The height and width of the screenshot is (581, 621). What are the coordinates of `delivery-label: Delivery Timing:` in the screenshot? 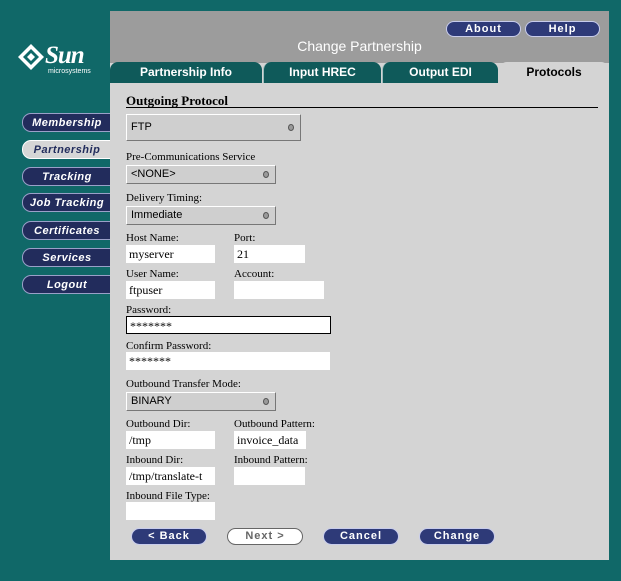 It's located at (164, 198).